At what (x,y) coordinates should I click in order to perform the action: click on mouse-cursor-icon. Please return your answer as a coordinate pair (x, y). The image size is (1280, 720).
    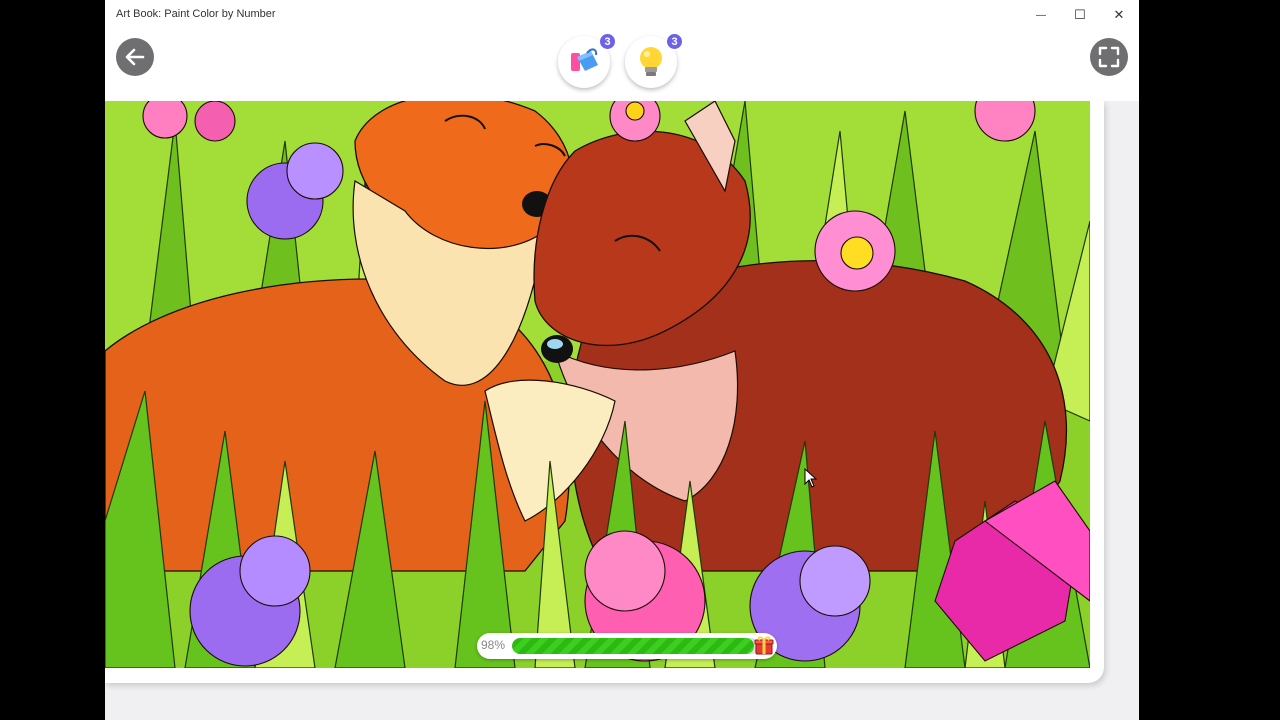
    Looking at the image, I should click on (811, 478).